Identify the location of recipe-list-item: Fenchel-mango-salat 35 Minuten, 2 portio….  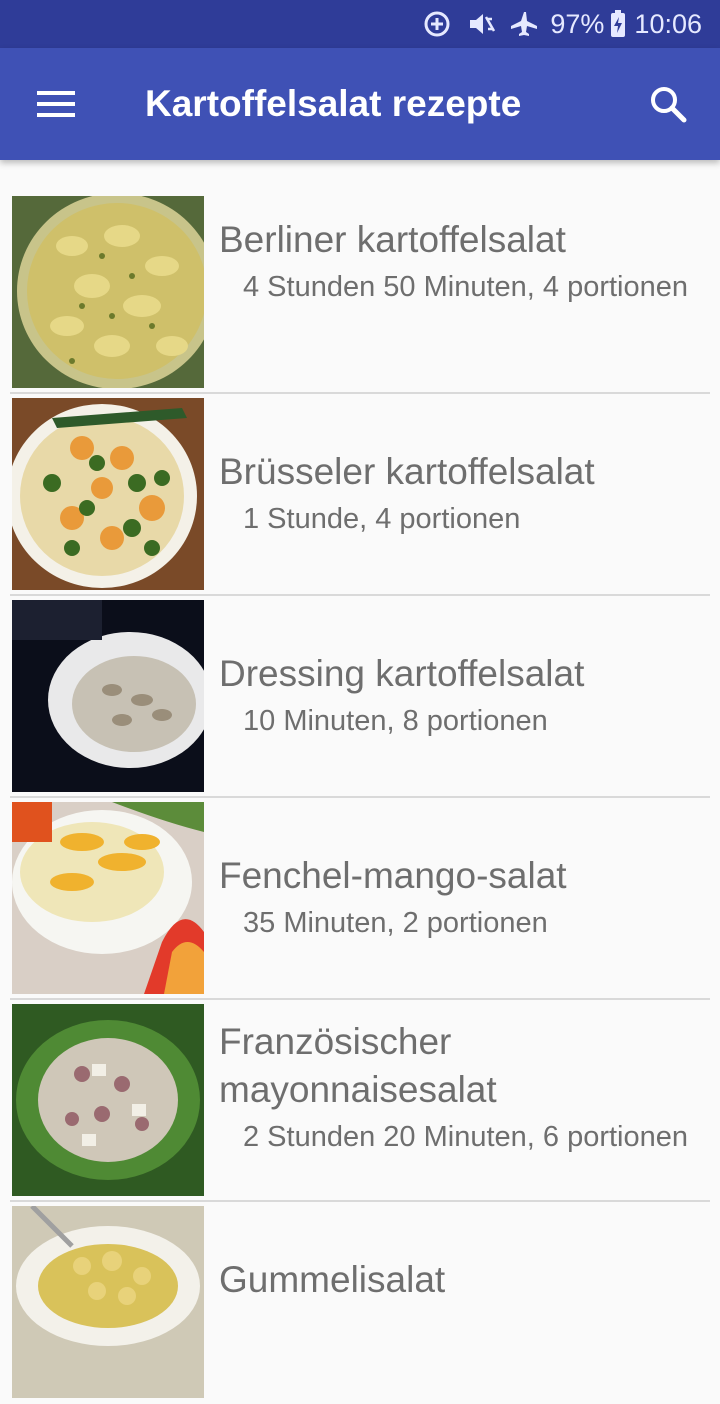
(360, 899).